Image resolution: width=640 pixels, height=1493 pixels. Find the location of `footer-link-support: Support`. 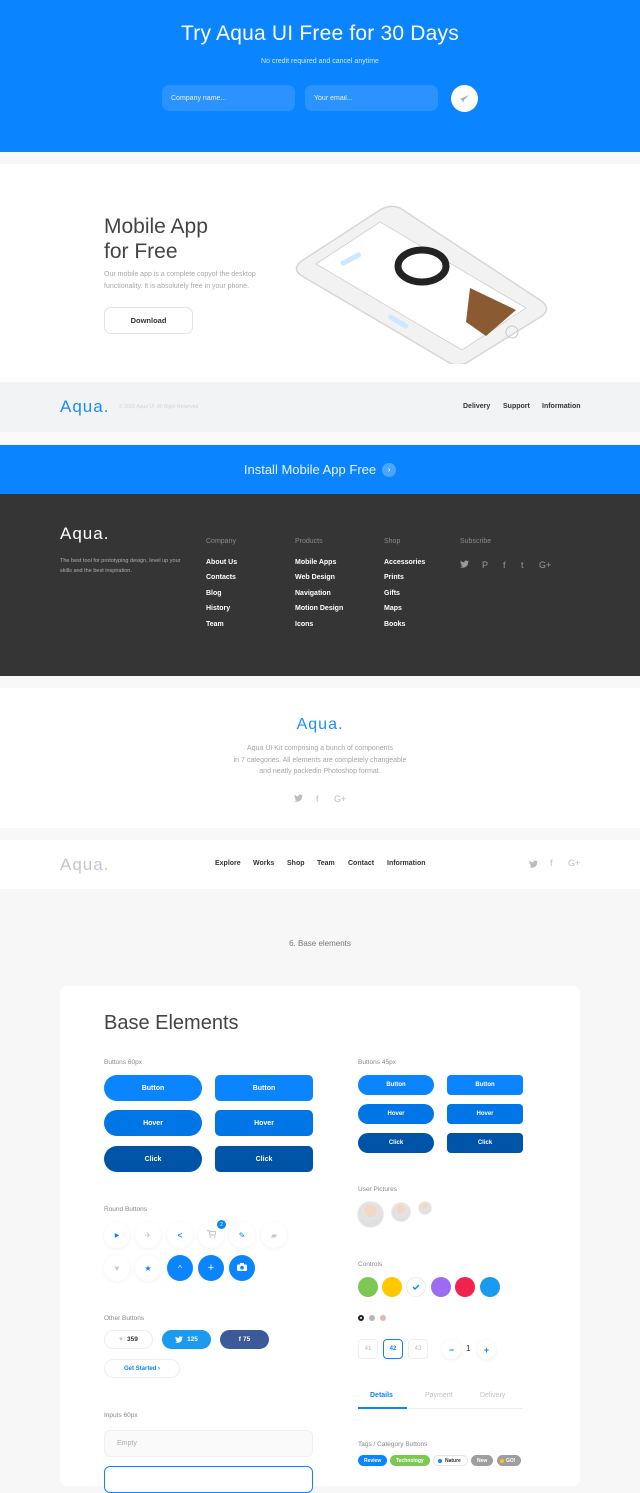

footer-link-support: Support is located at coordinates (516, 406).